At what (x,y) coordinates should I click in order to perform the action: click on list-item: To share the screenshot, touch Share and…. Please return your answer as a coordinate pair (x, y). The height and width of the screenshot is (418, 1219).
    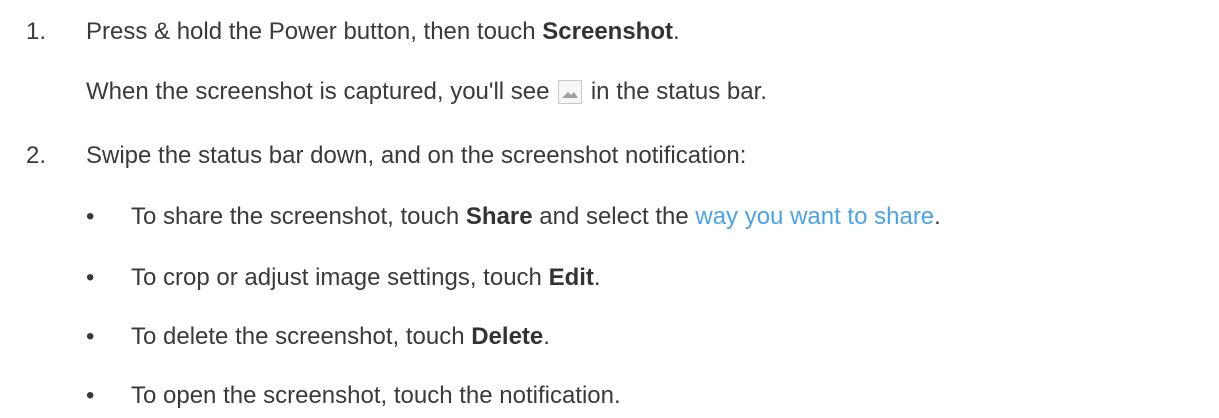
    Looking at the image, I should click on (536, 217).